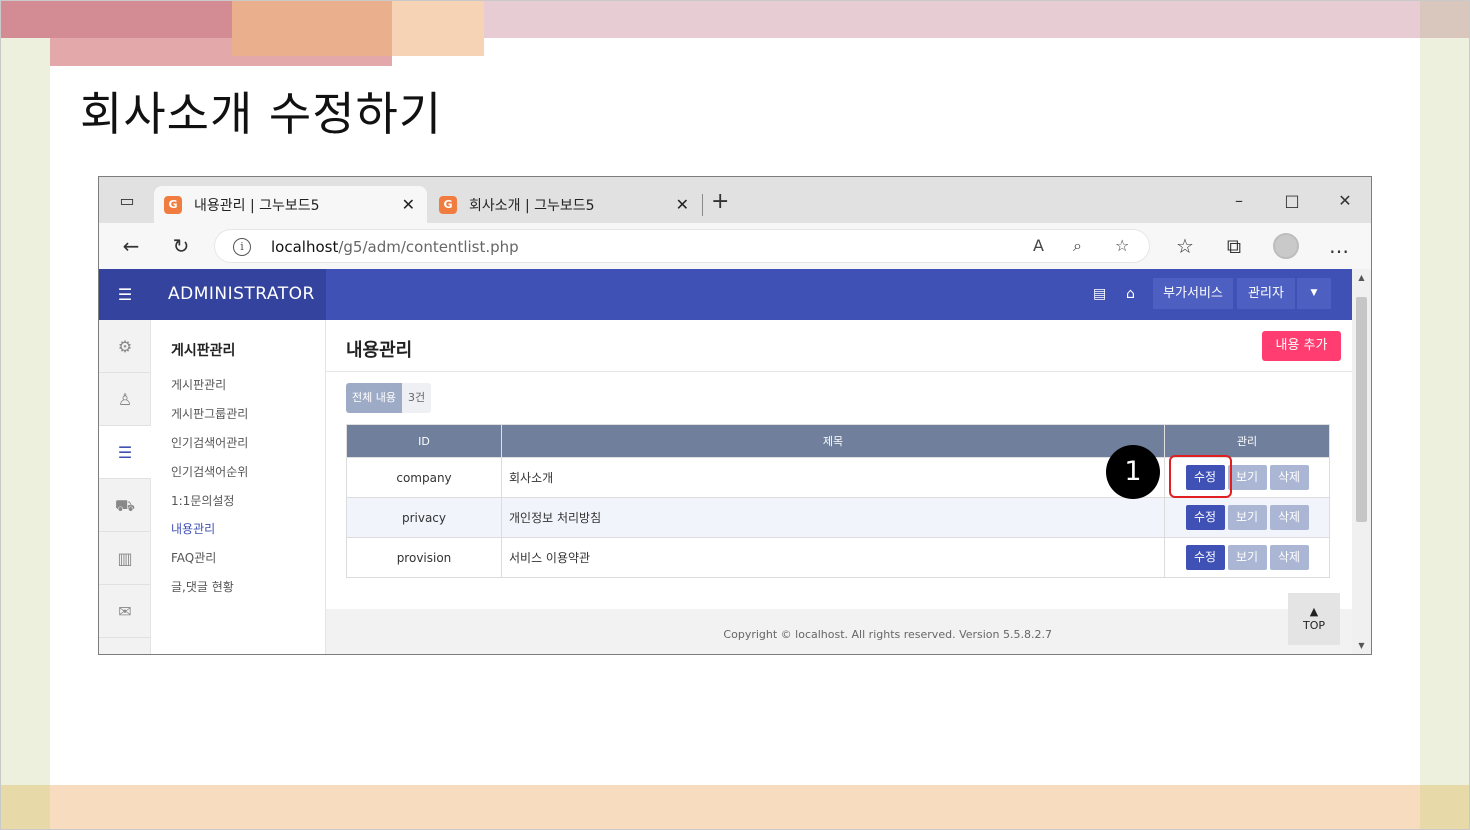 This screenshot has height=830, width=1470. What do you see at coordinates (25, 807) in the screenshot?
I see `slide-bottom-left-block` at bounding box center [25, 807].